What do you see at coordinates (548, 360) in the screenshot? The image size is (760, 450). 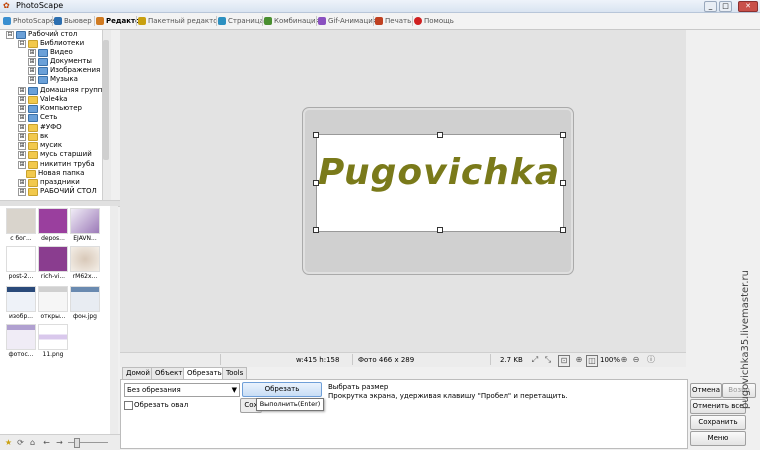 I see `actual-size-icon: ⤡` at bounding box center [548, 360].